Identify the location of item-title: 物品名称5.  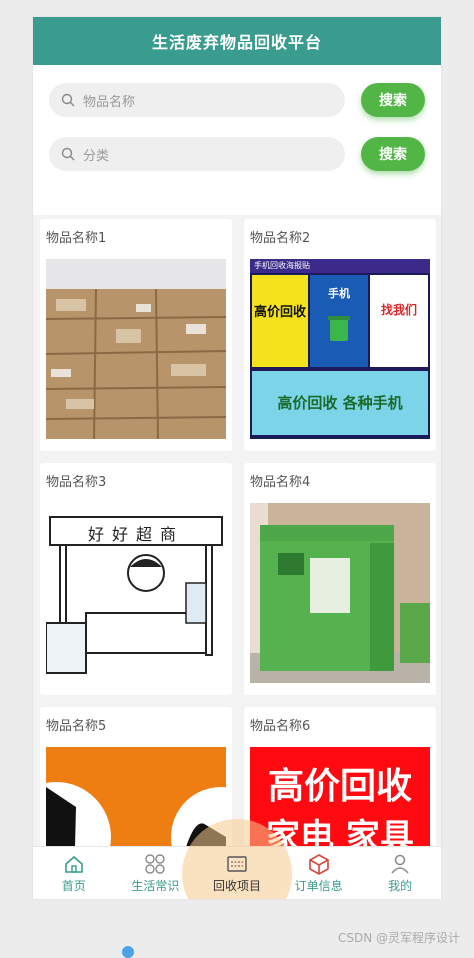
(76, 726).